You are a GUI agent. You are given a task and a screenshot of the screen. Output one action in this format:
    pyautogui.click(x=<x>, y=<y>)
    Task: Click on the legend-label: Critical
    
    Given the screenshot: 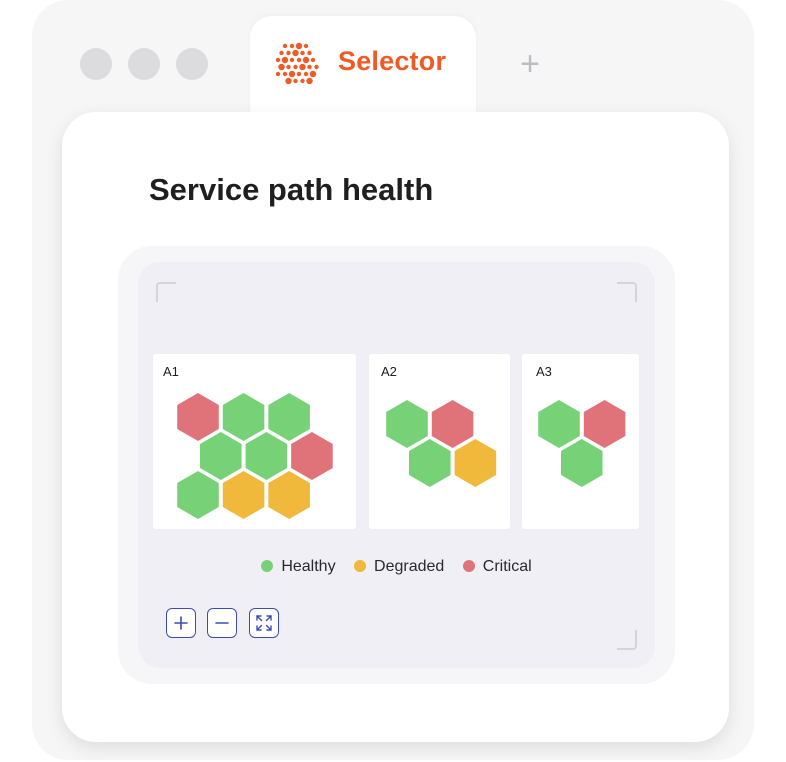 What is the action you would take?
    pyautogui.click(x=507, y=566)
    